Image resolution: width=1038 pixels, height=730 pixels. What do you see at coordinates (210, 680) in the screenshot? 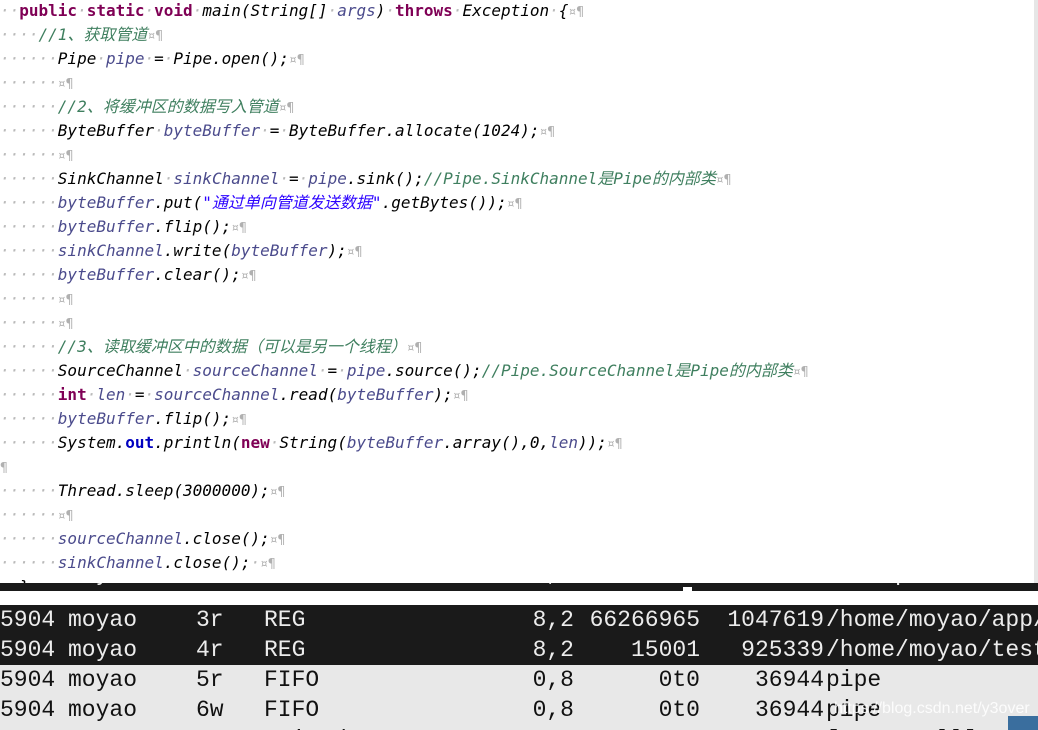
I see `terminal-cell-fd: 5r` at bounding box center [210, 680].